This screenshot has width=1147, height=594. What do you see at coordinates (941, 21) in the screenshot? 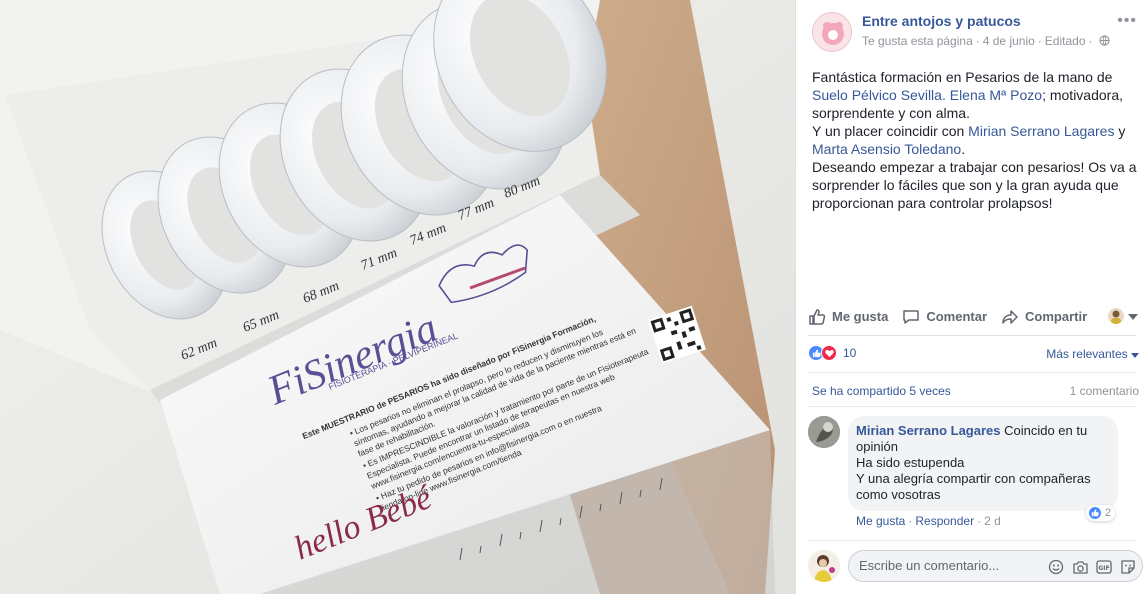
I see `page-name-link: Entre antojos y patucos` at bounding box center [941, 21].